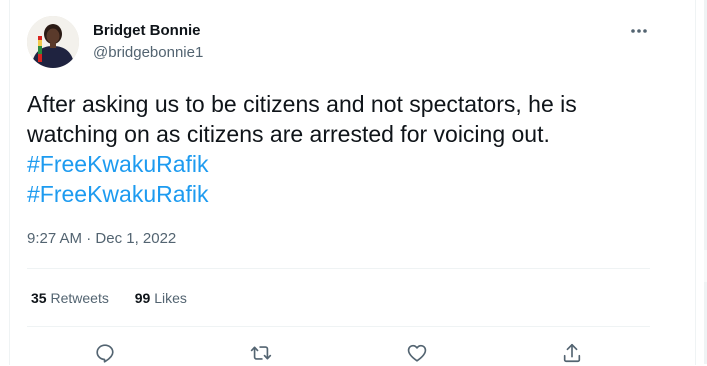 The height and width of the screenshot is (366, 707). Describe the element at coordinates (148, 53) in the screenshot. I see `author-handle: @bridgebonnie1` at that location.